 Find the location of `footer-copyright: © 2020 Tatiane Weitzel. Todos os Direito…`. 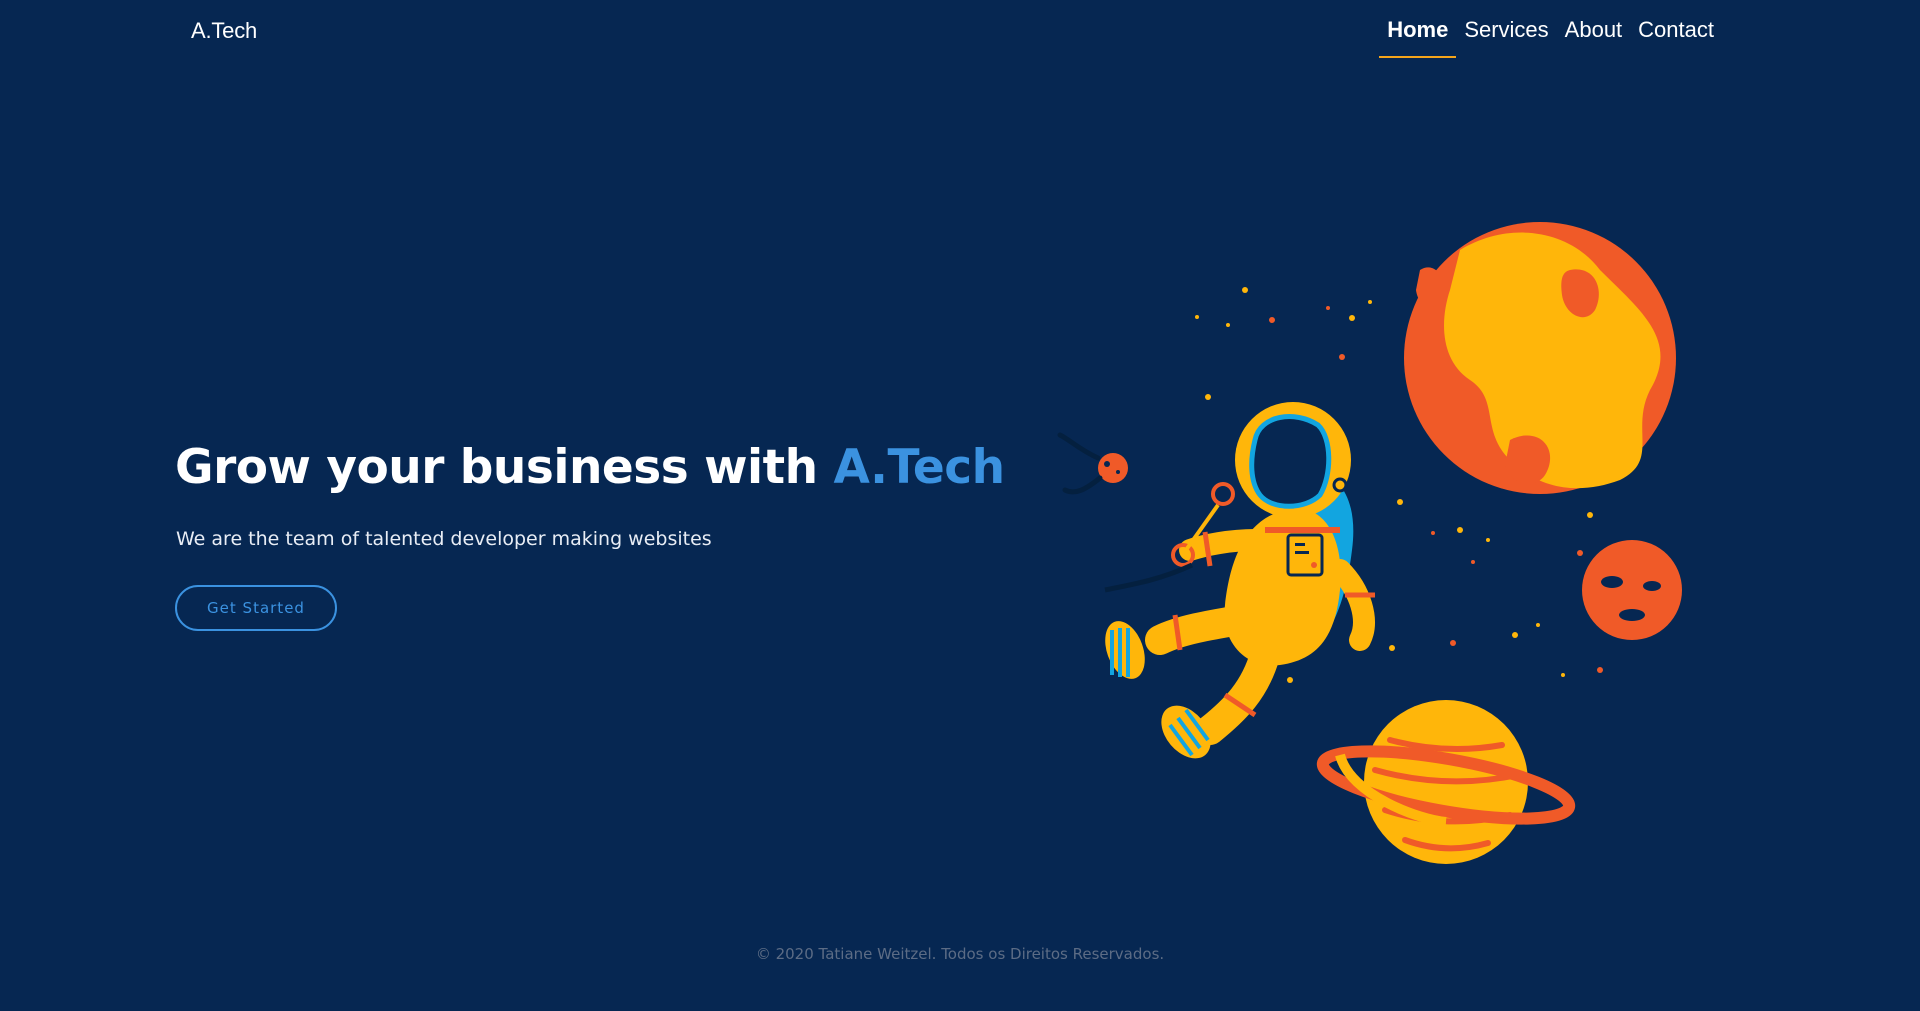

footer-copyright: © 2020 Tatiane Weitzel. Todos os Direito… is located at coordinates (960, 954).